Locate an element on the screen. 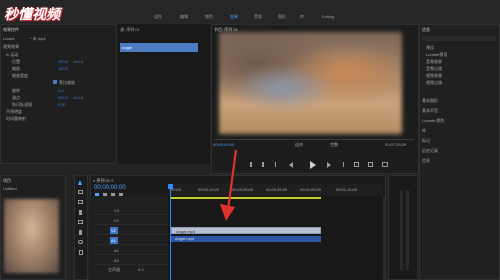  uniform-scale-checkbox is located at coordinates (55, 82).